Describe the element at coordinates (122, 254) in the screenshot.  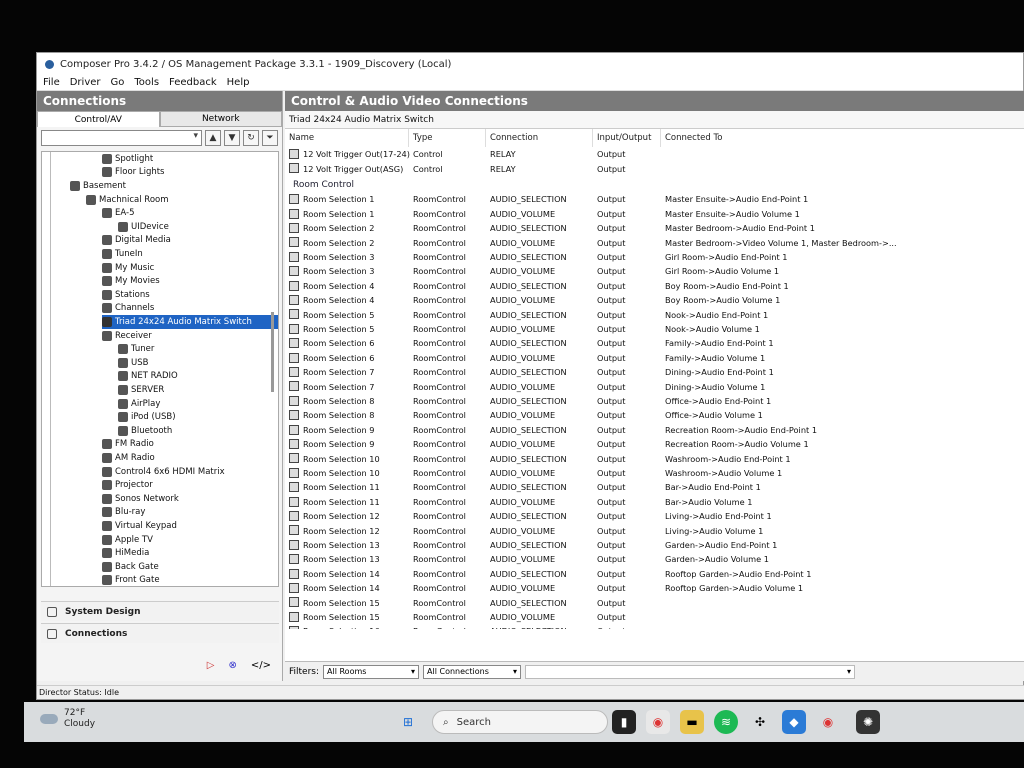
I see `tree-node: TuneIn` at that location.